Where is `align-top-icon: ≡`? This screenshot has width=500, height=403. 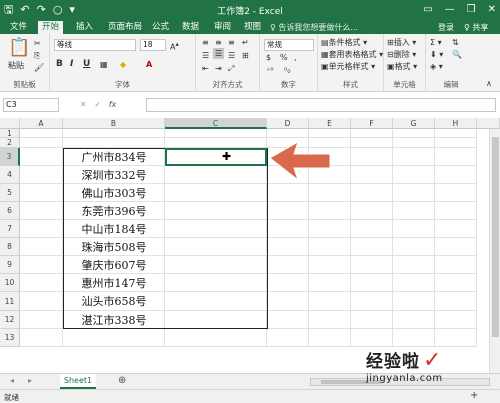 align-top-icon: ≡ is located at coordinates (205, 42).